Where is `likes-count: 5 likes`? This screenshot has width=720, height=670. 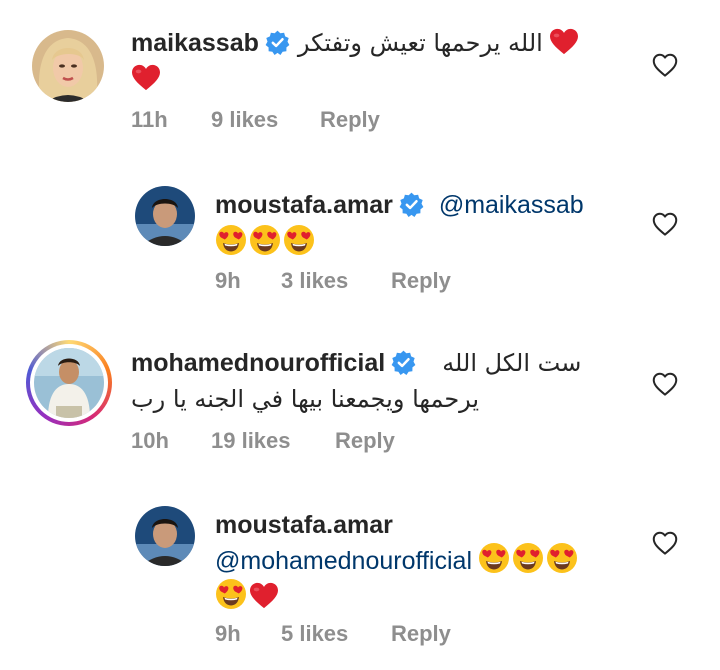 likes-count: 5 likes is located at coordinates (314, 634).